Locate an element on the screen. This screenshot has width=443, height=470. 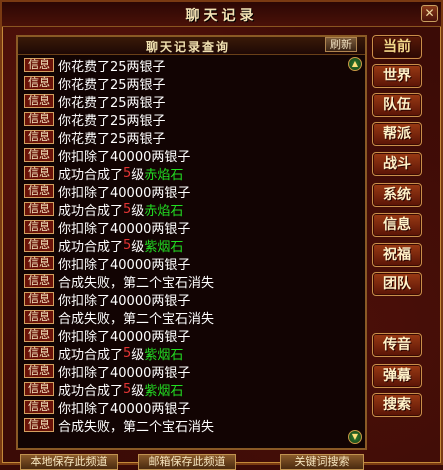
channel-world-button: 世界 is located at coordinates (397, 76).